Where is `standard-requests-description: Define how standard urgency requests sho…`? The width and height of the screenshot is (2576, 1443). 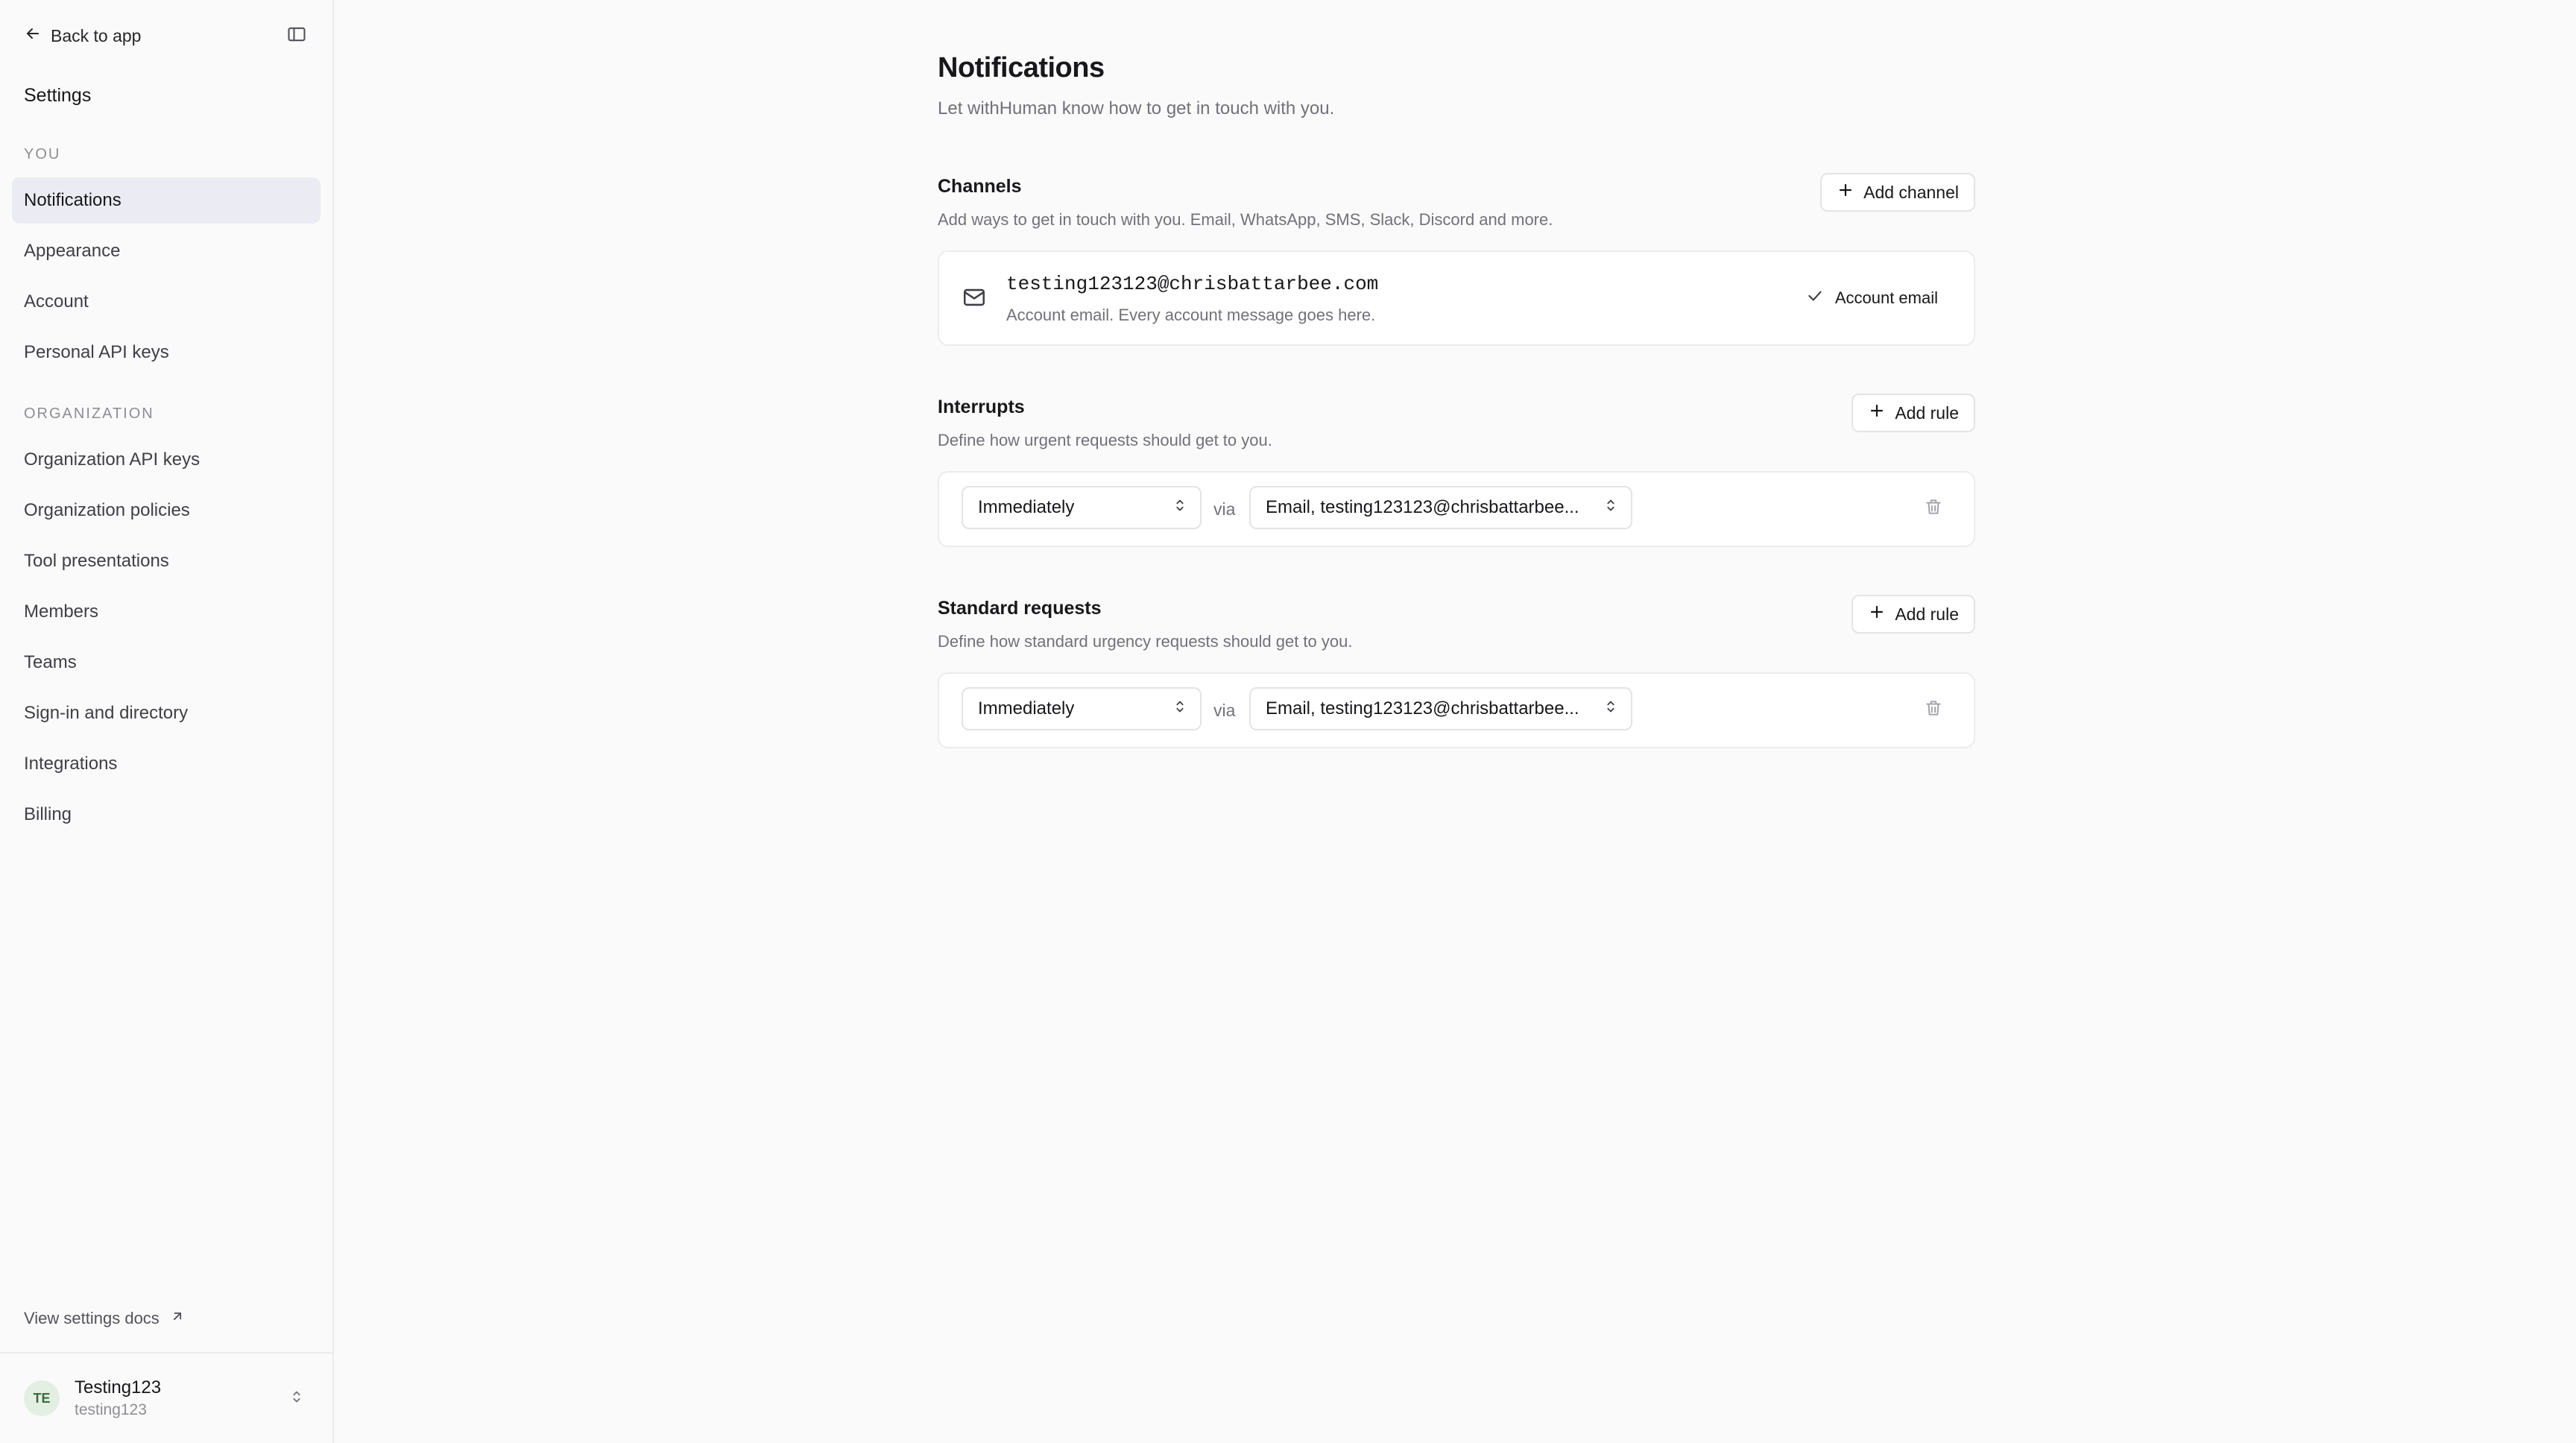
standard-requests-description: Define how standard urgency requests sho… is located at coordinates (1145, 641).